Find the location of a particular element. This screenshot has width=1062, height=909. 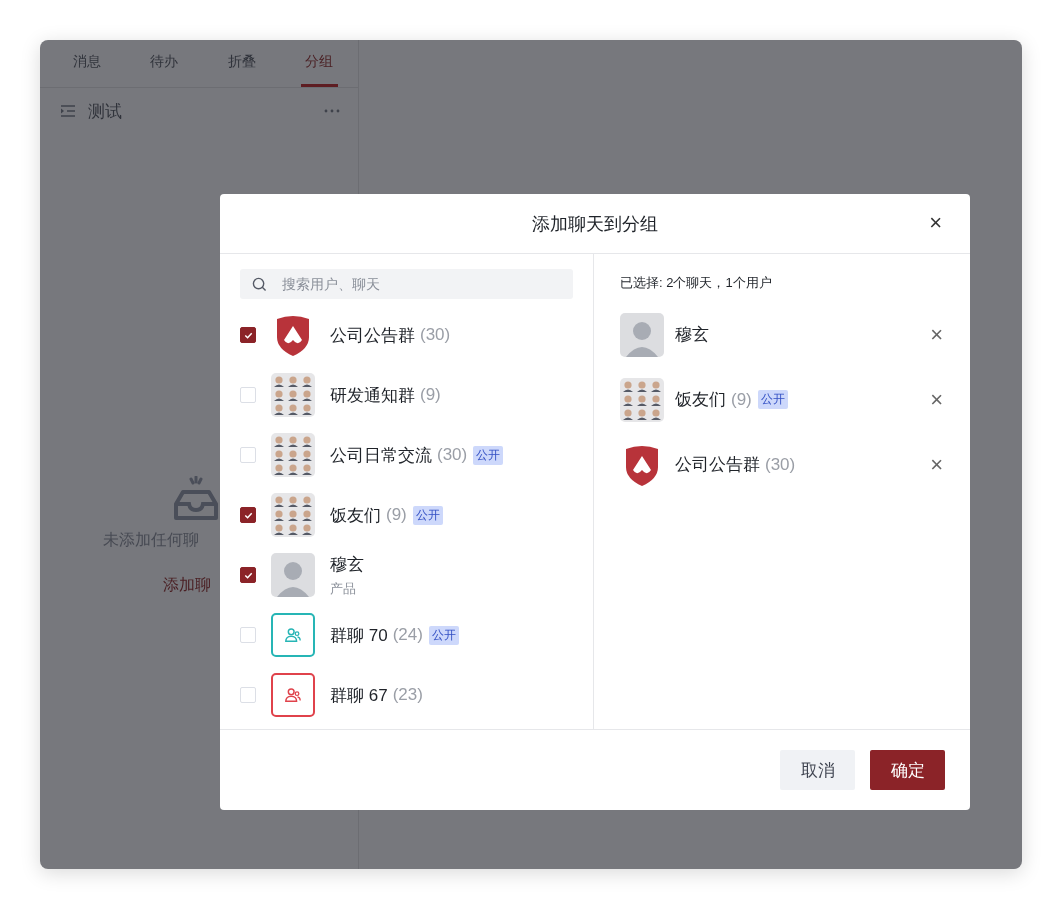

list-indent-icon is located at coordinates (68, 111).